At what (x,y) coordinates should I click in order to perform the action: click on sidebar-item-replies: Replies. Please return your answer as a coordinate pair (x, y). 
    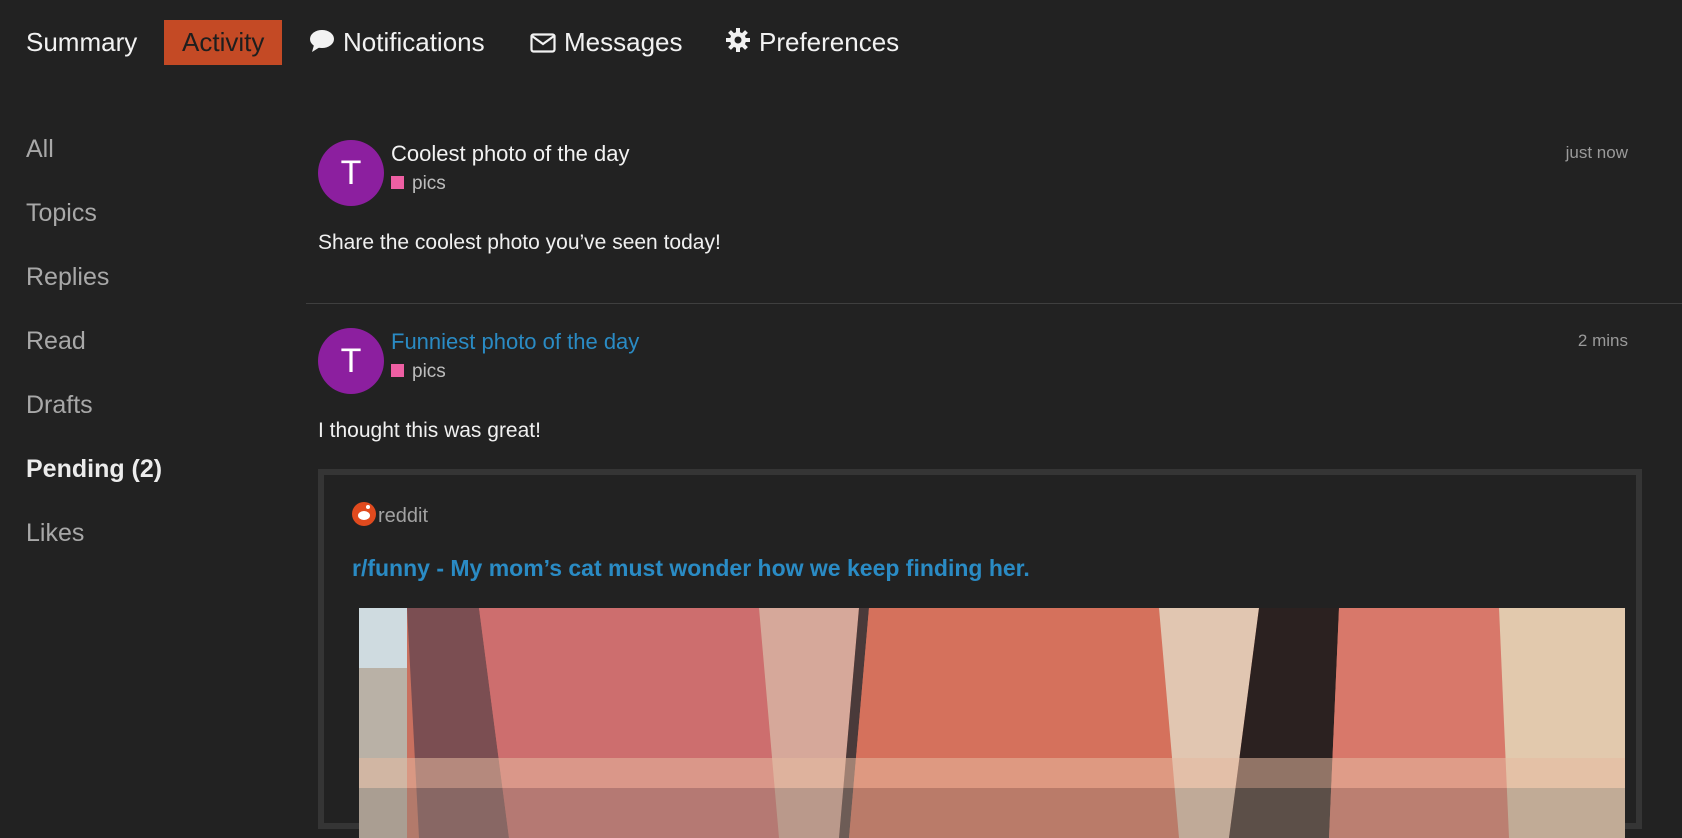
    Looking at the image, I should click on (67, 277).